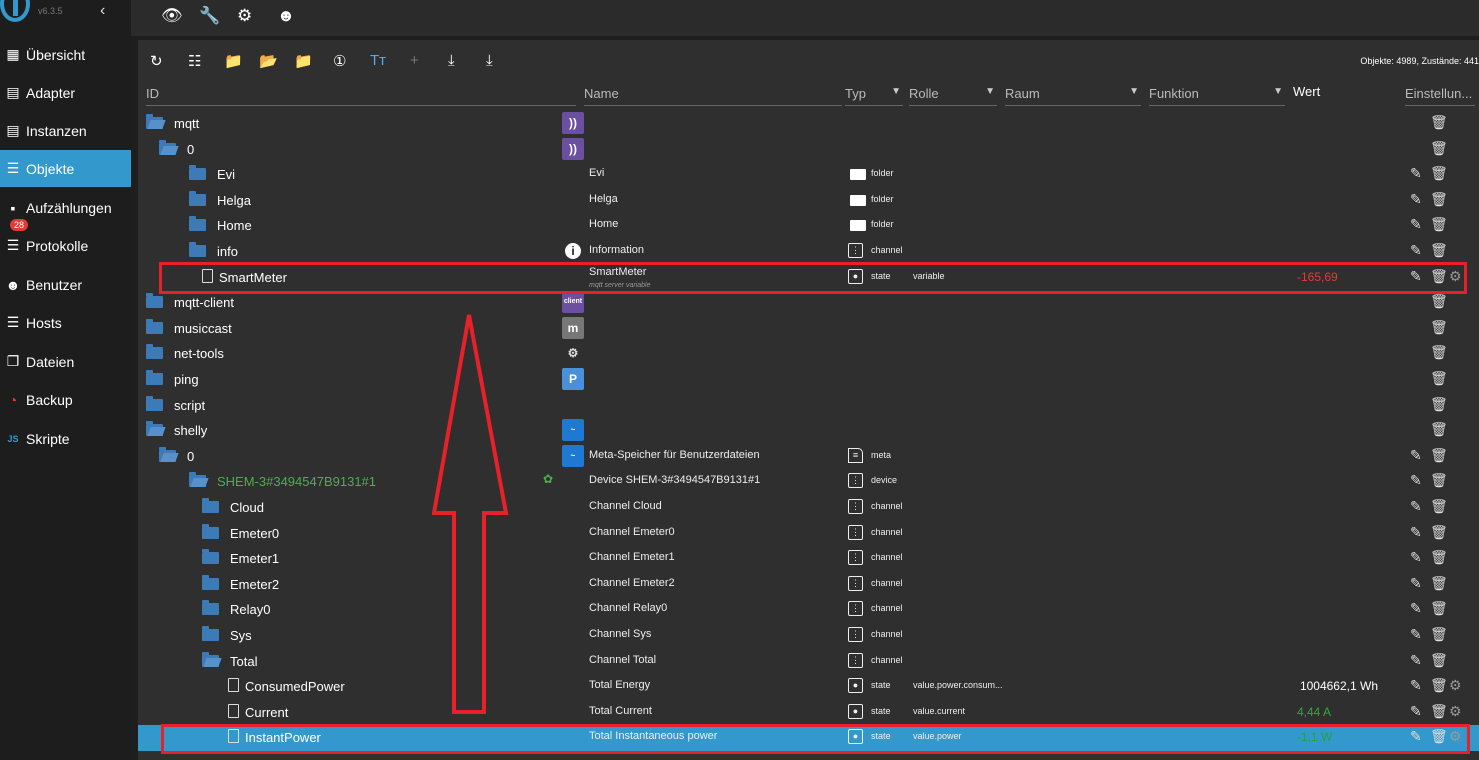 This screenshot has height=760, width=1479. Describe the element at coordinates (378, 60) in the screenshot. I see `text-size-icon: Tт` at that location.